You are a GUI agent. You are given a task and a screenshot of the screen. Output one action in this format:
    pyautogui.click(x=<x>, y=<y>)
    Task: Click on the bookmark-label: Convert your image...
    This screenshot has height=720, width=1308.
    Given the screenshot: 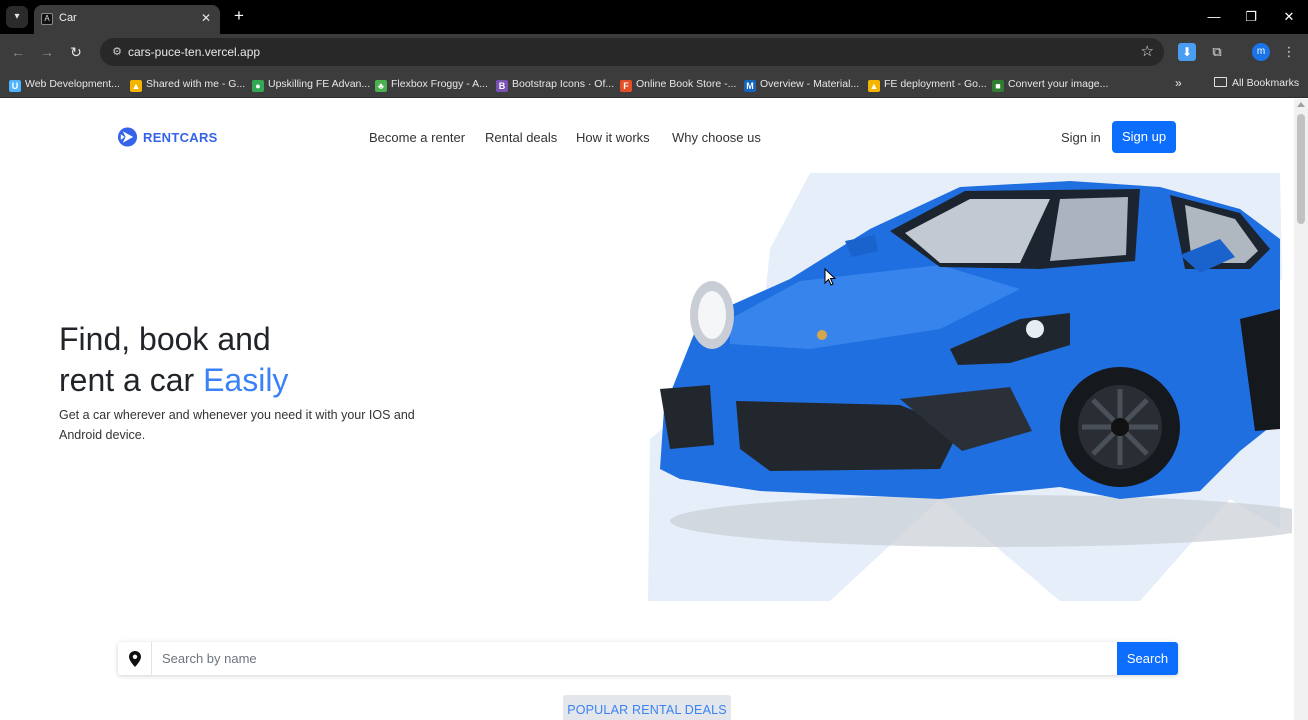 What is the action you would take?
    pyautogui.click(x=1058, y=84)
    